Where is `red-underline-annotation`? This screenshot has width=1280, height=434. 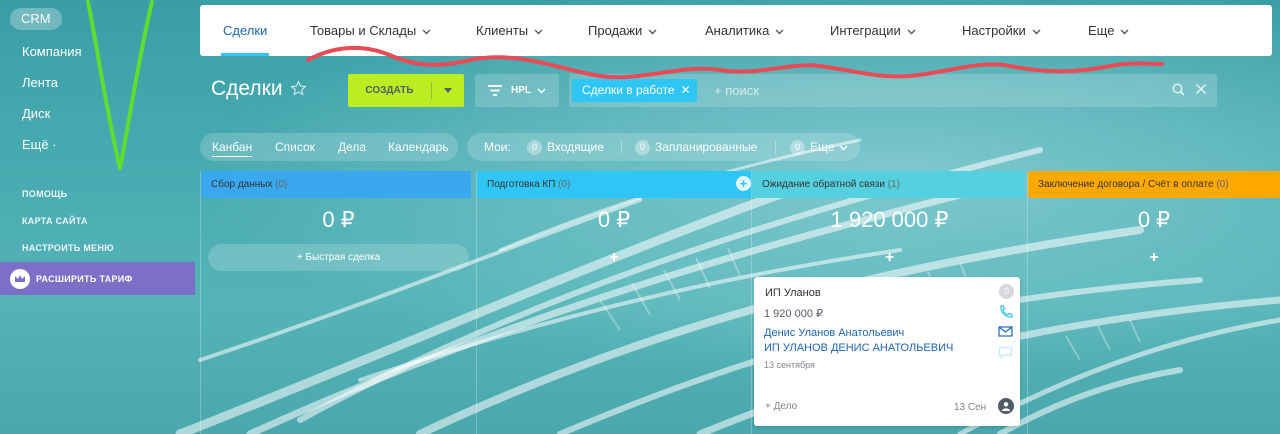
red-underline-annotation is located at coordinates (735, 62).